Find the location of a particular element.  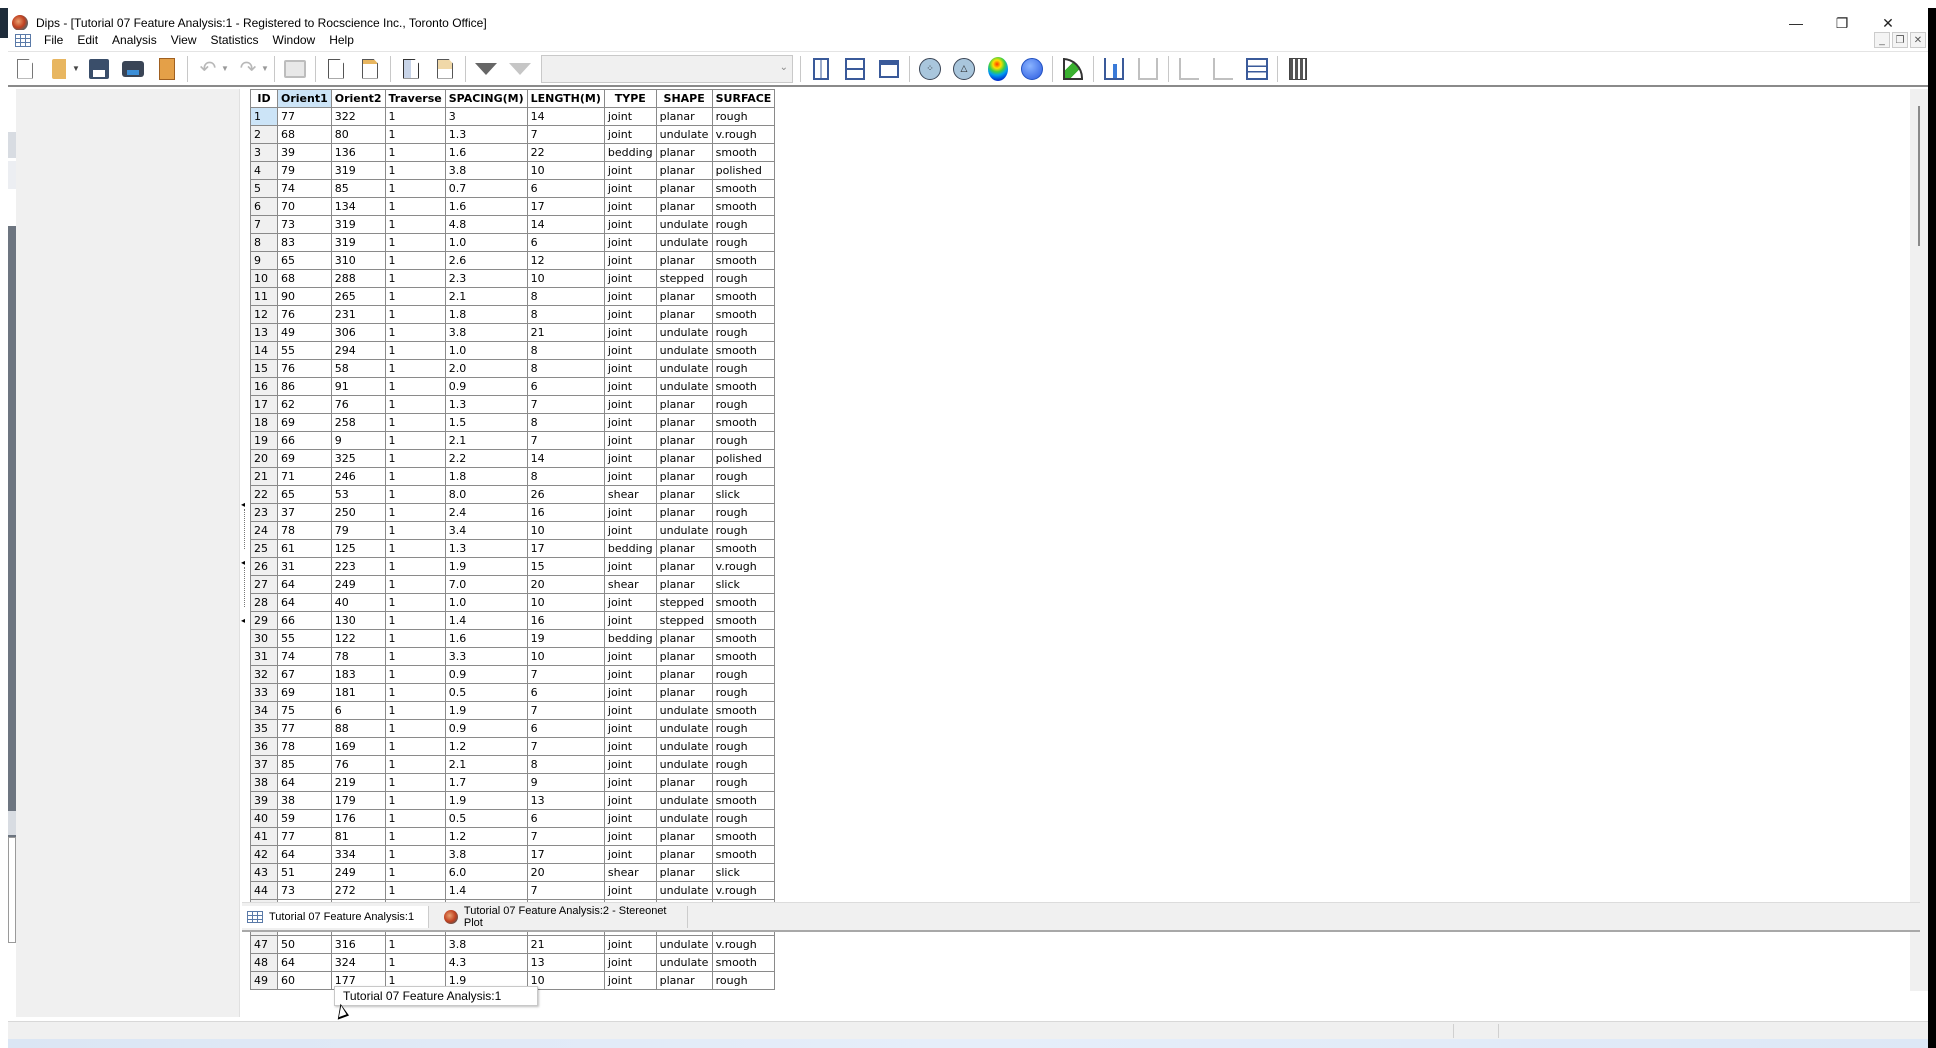

cell-orient1: 60 is located at coordinates (304, 980).